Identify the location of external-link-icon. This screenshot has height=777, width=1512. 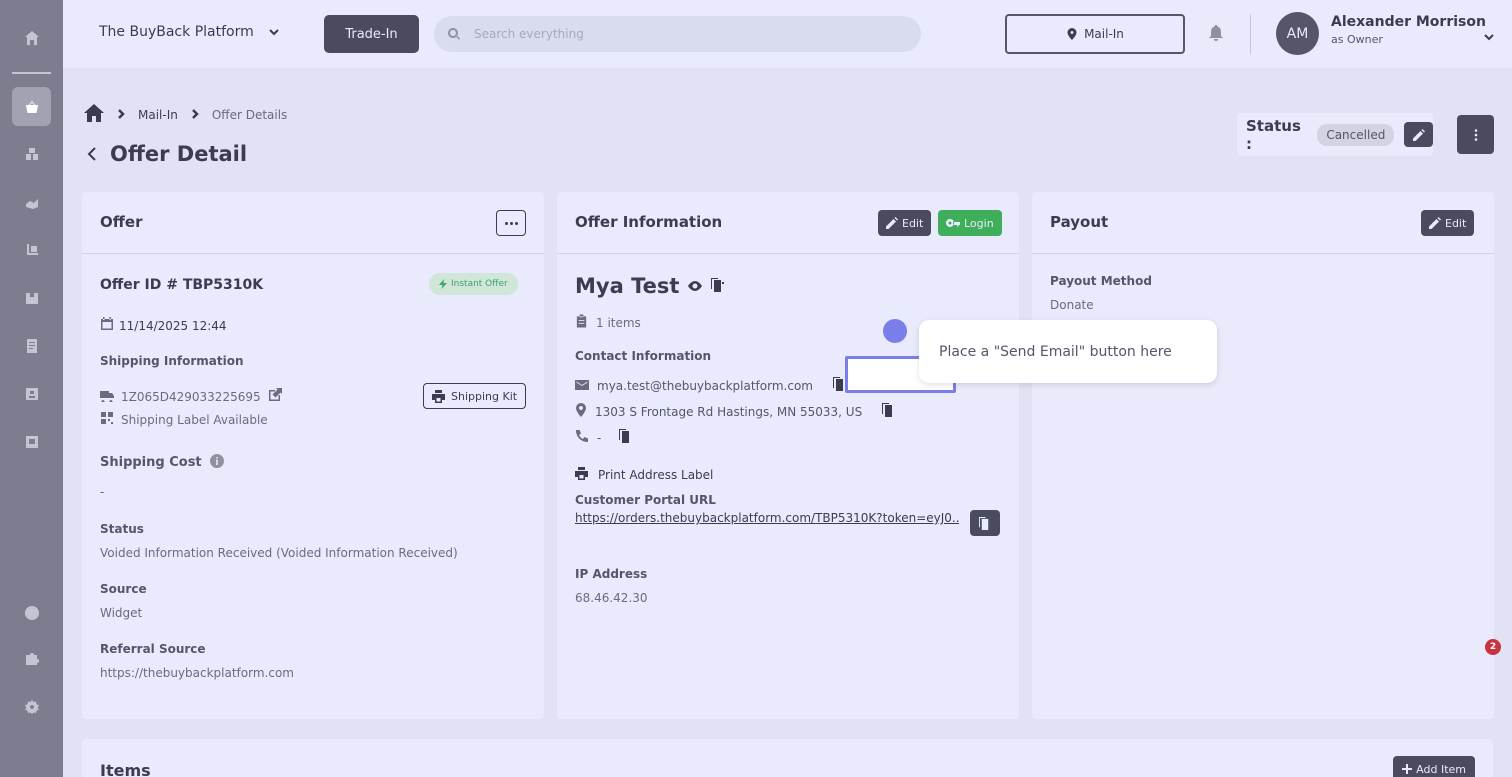
(275, 396).